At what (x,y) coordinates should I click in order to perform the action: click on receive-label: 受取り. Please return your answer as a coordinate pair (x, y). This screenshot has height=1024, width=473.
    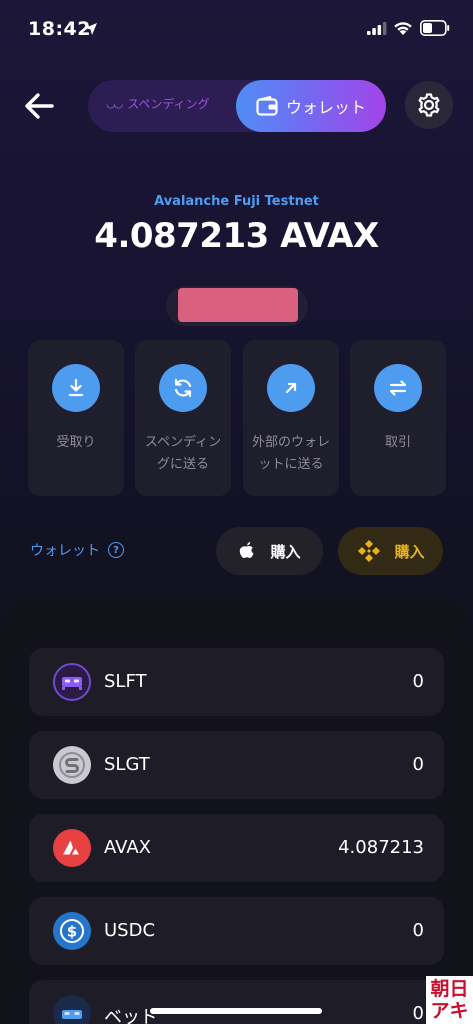
    Looking at the image, I should click on (76, 442).